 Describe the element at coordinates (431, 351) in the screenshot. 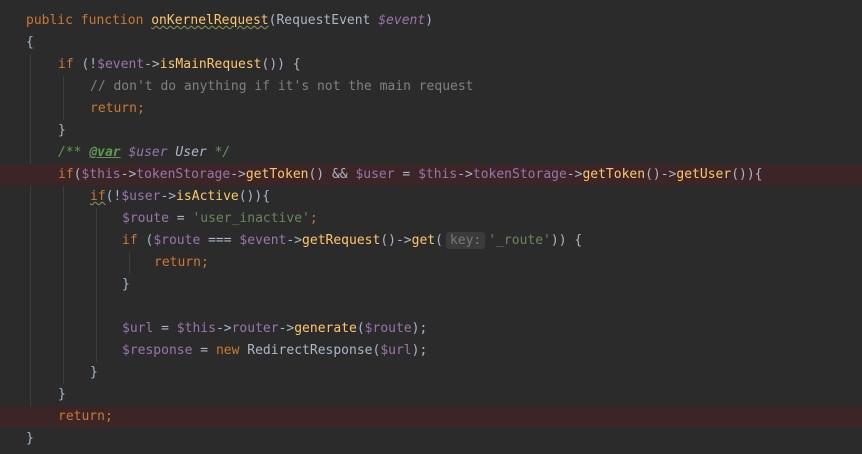

I see `code-line: $response = new RedirectResponse($url);` at that location.